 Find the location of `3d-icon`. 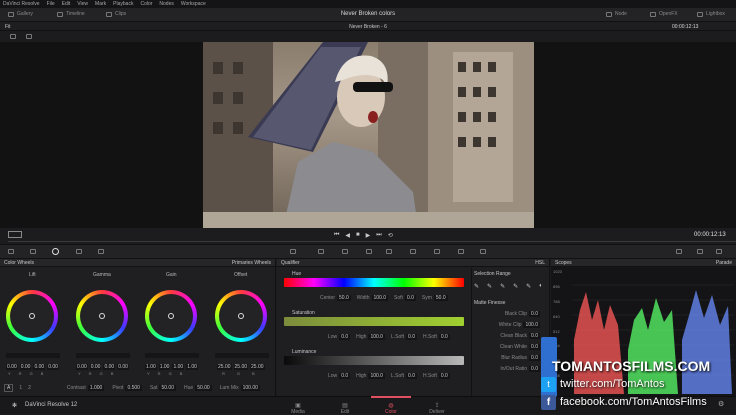

3d-icon is located at coordinates (461, 251).